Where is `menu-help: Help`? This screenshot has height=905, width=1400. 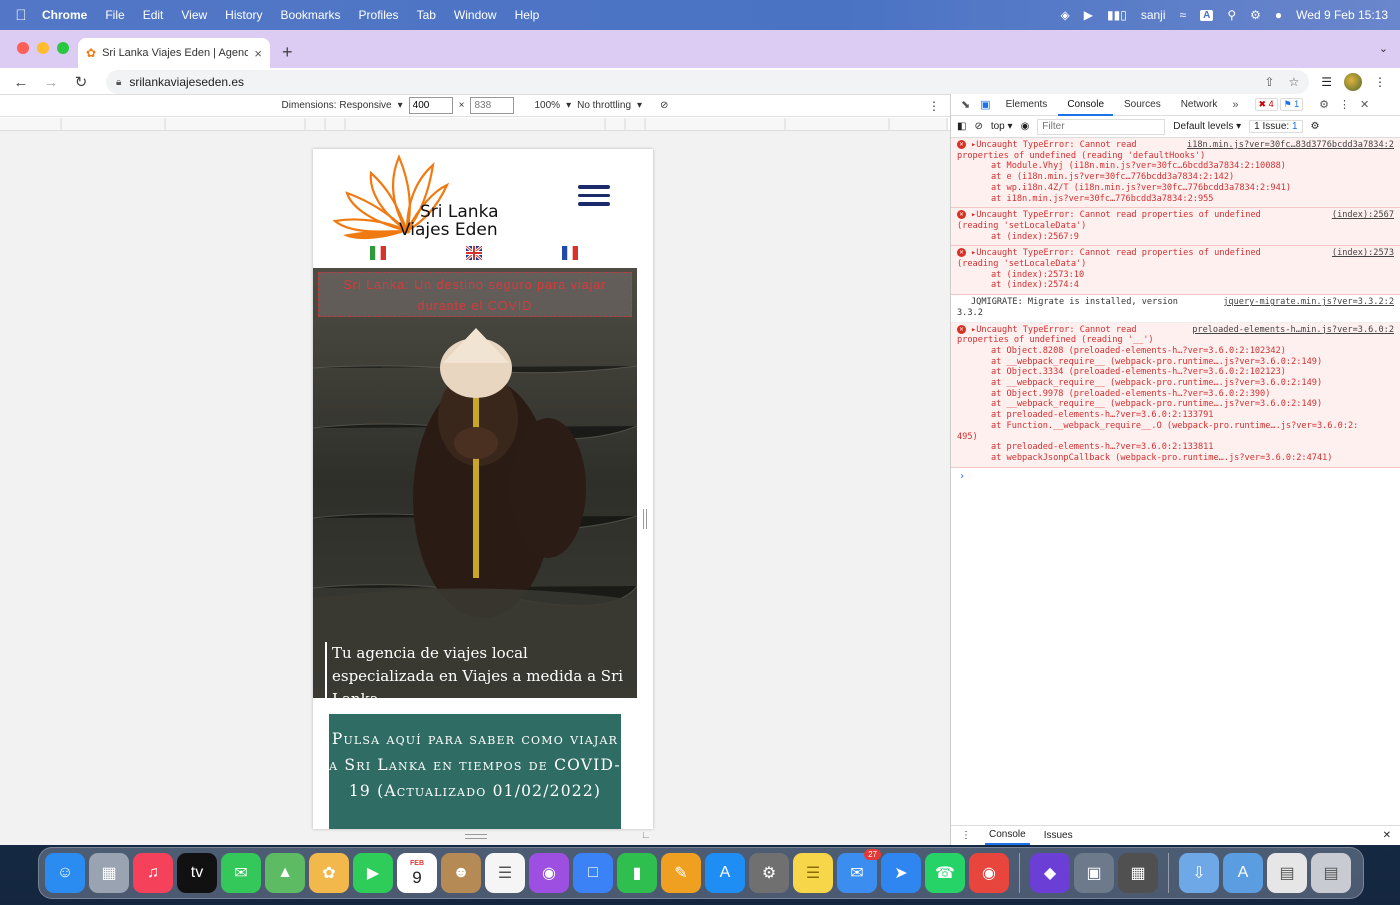
menu-help: Help is located at coordinates (527, 15).